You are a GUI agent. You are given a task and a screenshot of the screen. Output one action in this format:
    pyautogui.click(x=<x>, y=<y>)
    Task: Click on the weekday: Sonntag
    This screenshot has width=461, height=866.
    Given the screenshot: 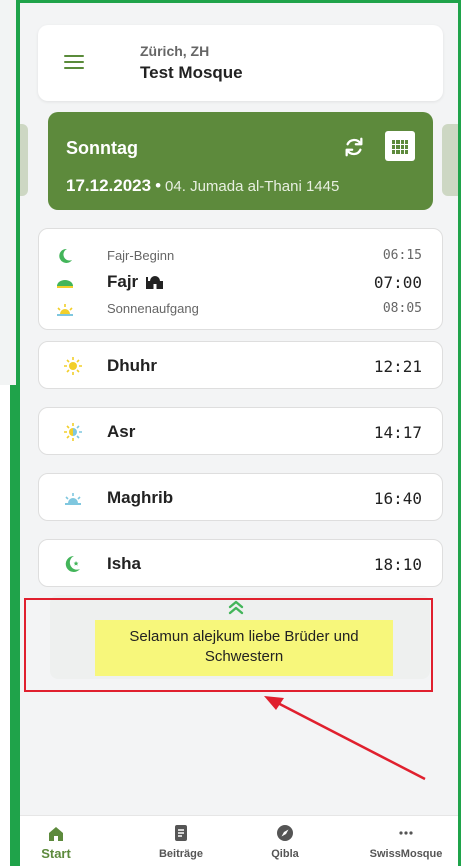 What is the action you would take?
    pyautogui.click(x=102, y=148)
    